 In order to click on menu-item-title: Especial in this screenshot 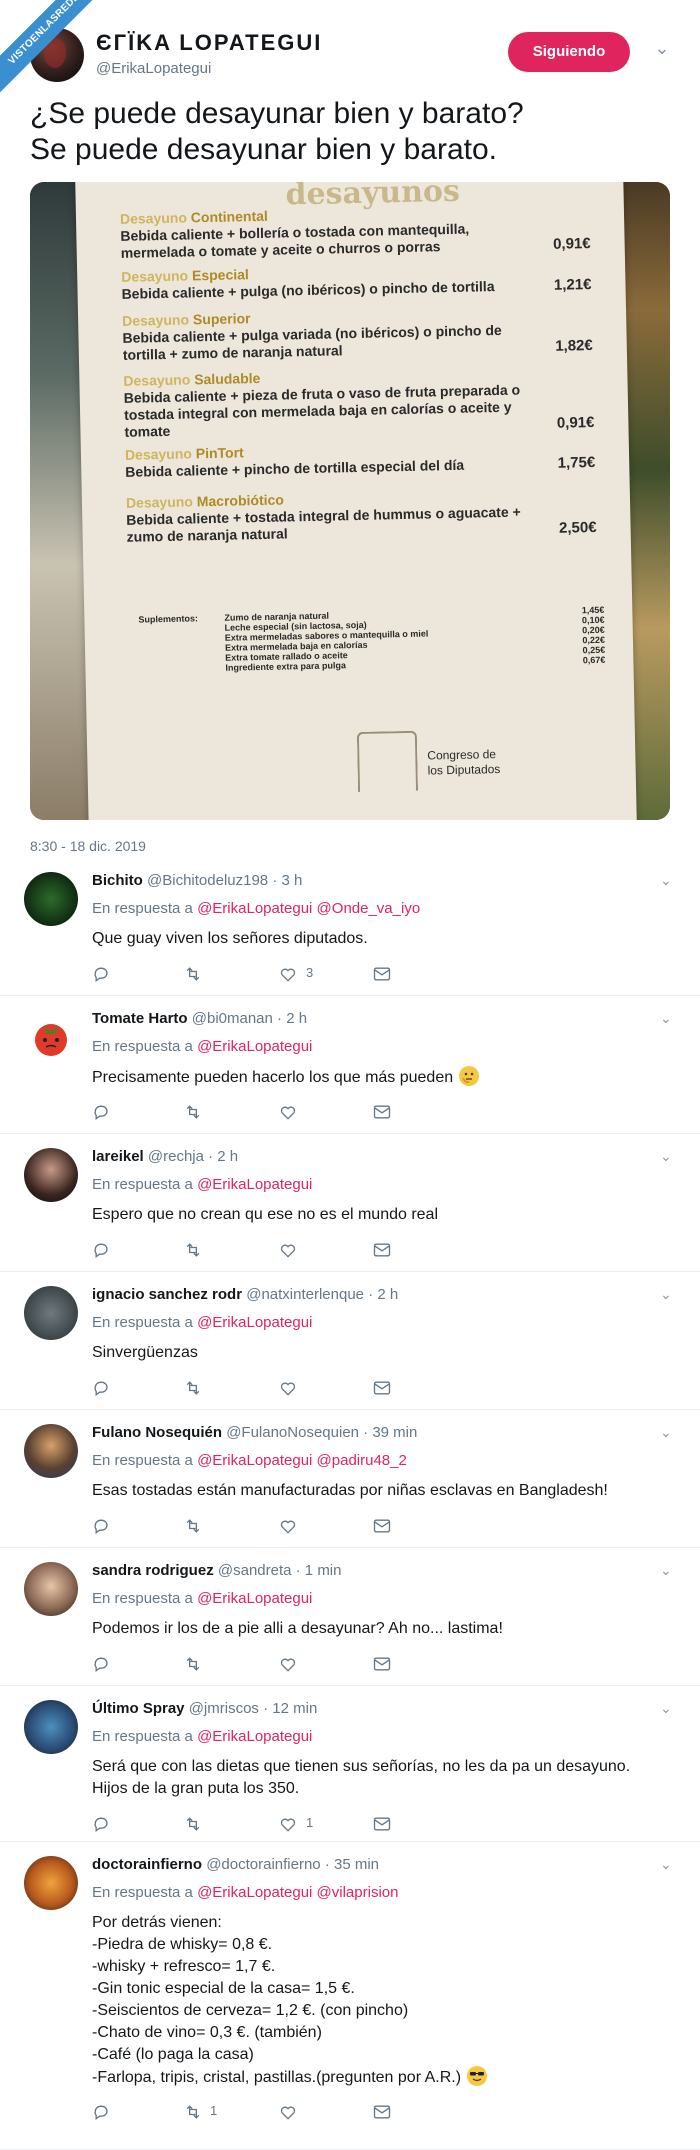, I will do `click(220, 275)`.